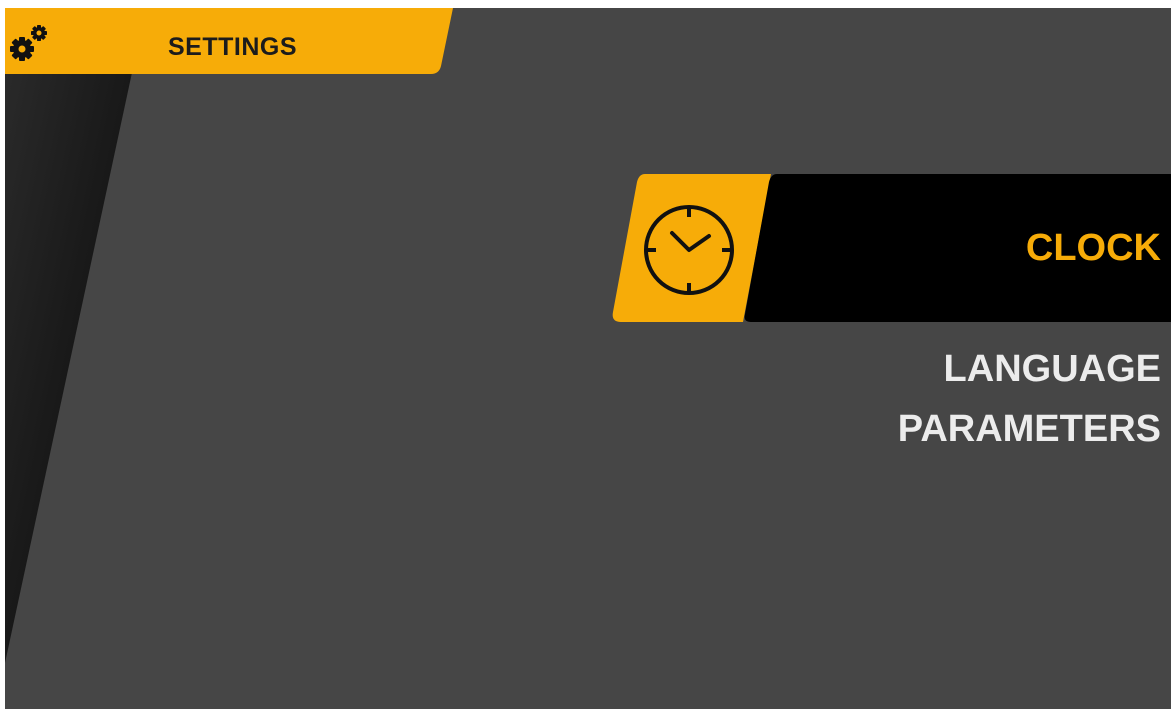 The height and width of the screenshot is (709, 1171). Describe the element at coordinates (891, 248) in the screenshot. I see `menu-item-clock: CLOCK` at that location.